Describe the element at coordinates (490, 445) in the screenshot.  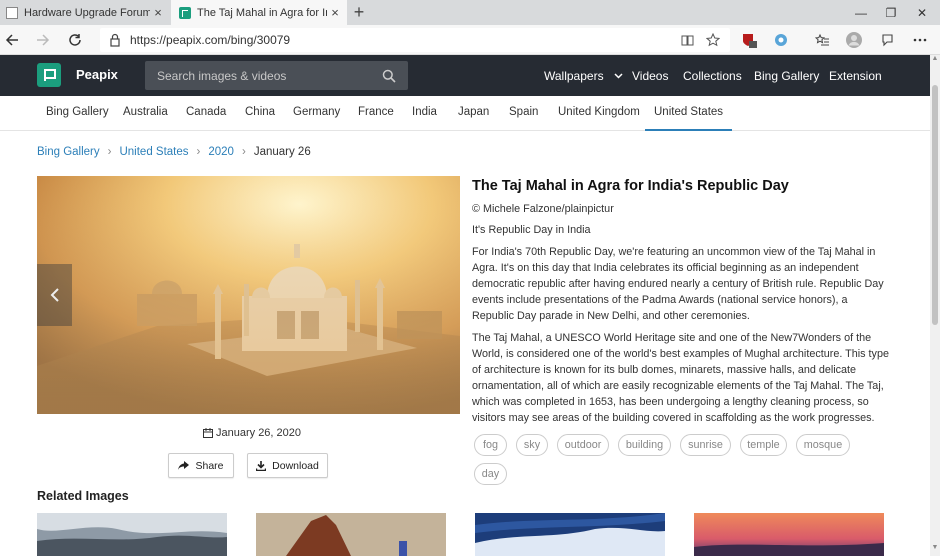
I see `tag-chip: fog` at that location.